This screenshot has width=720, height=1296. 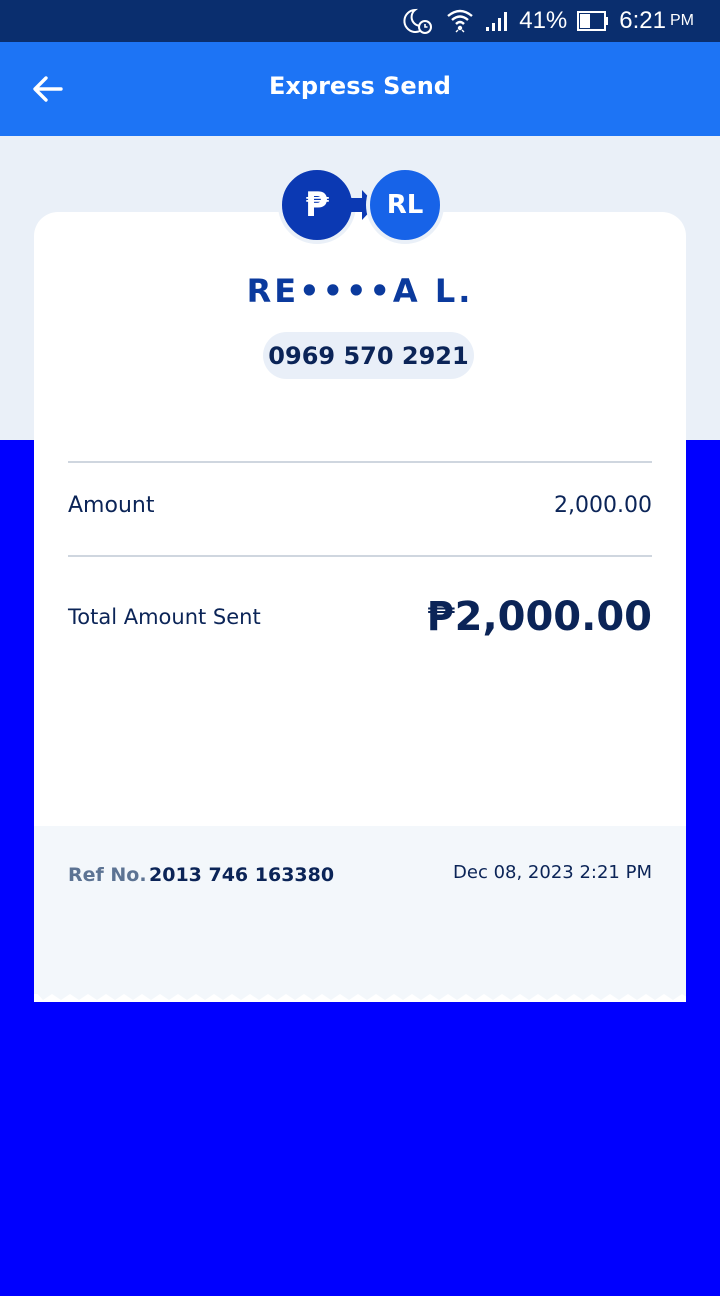 What do you see at coordinates (107, 875) in the screenshot?
I see `ref-label: Ref No.` at bounding box center [107, 875].